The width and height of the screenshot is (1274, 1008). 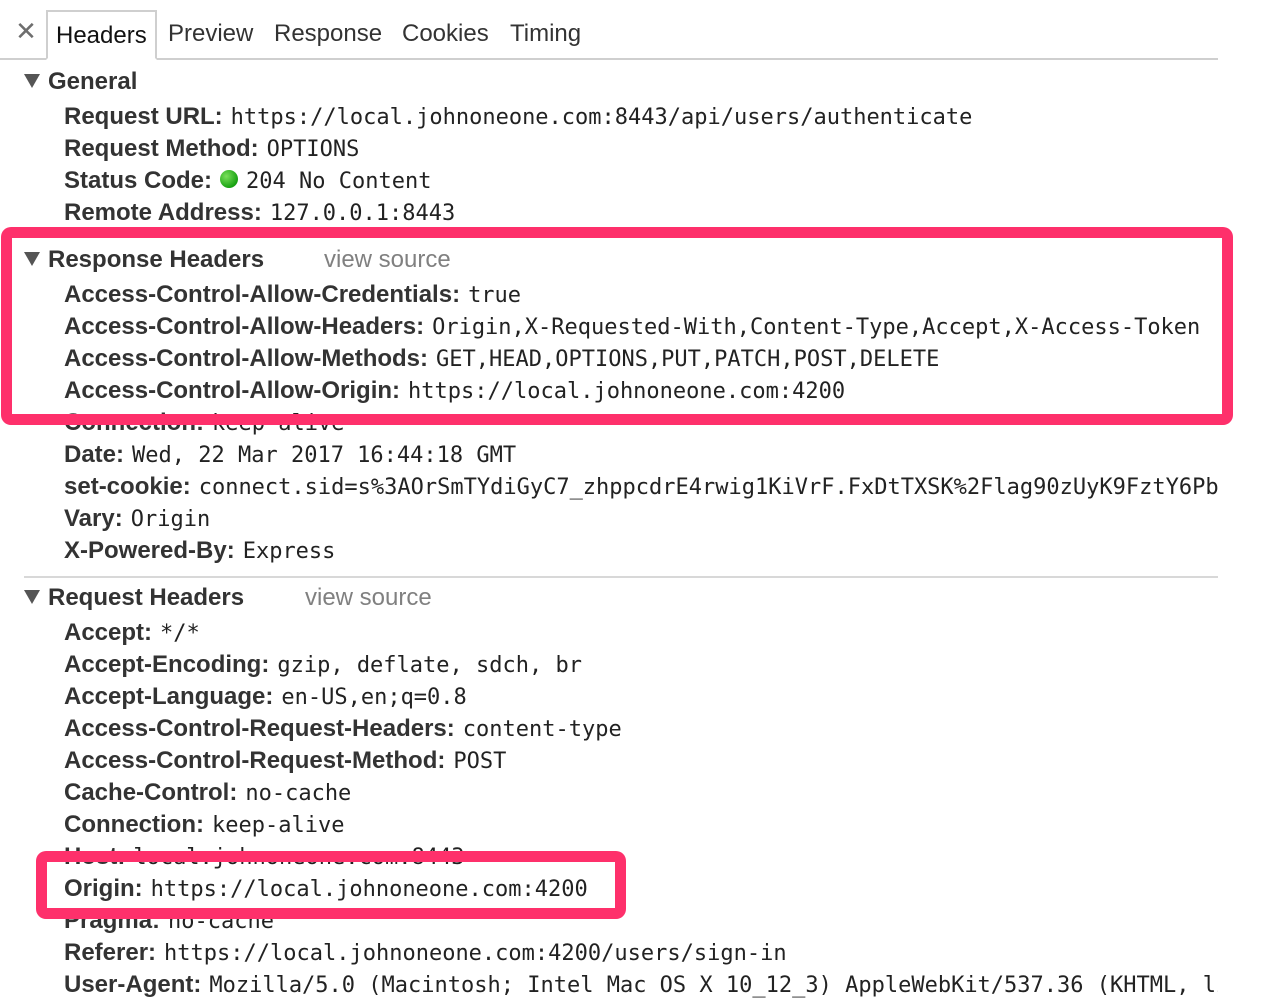 I want to click on tab-cookies: Cookies, so click(x=445, y=35).